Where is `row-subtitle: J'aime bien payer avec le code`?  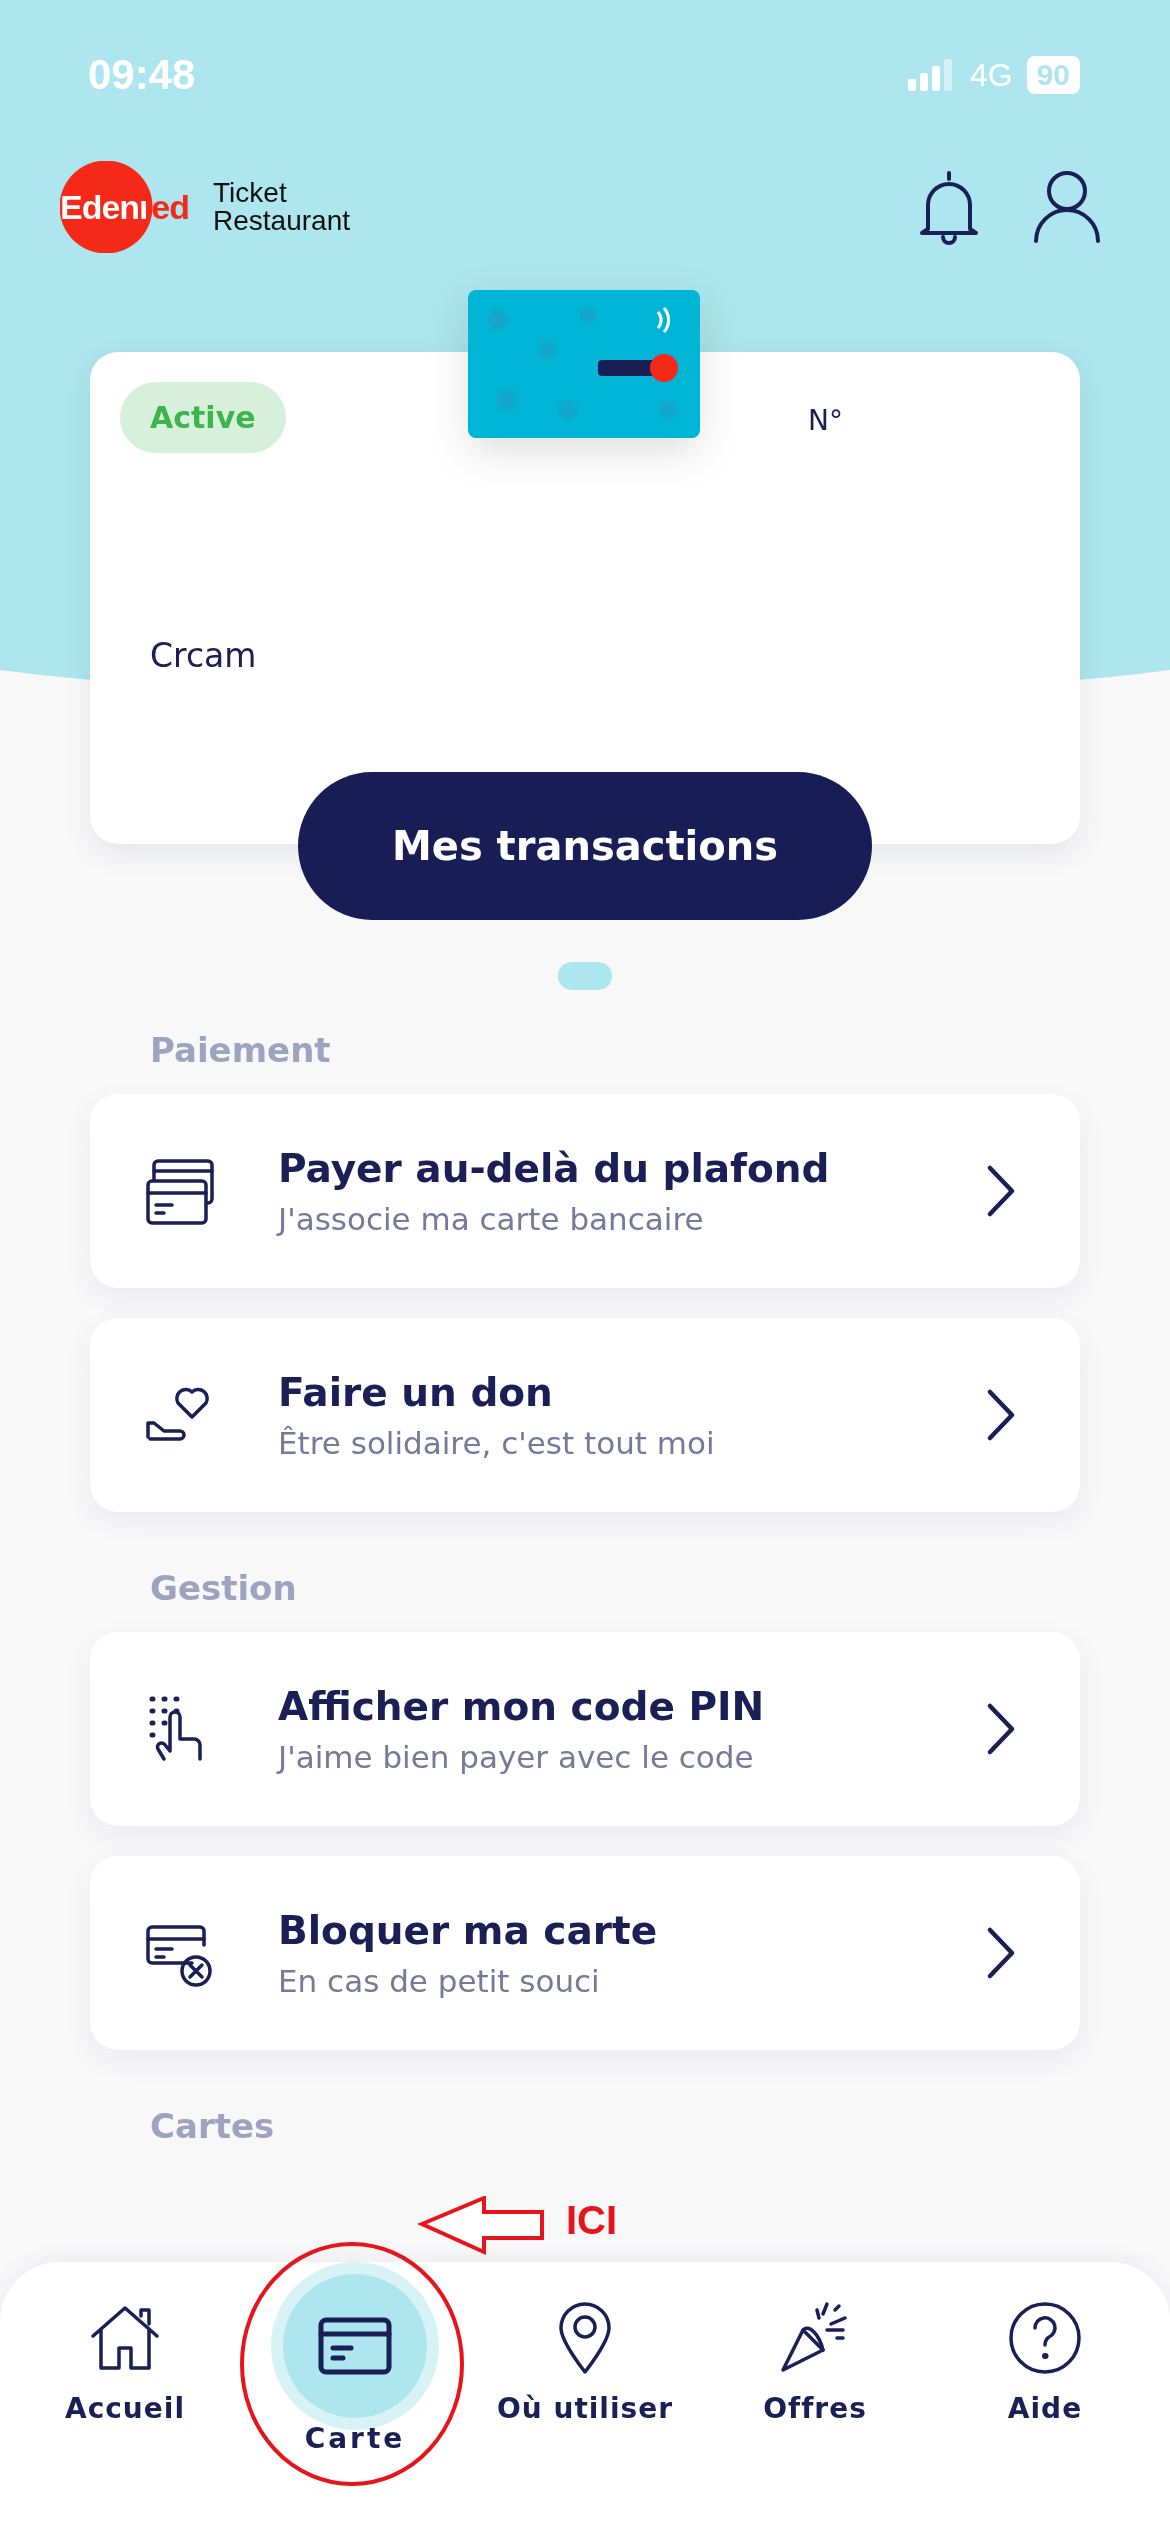 row-subtitle: J'aime bien payer avec le code is located at coordinates (516, 1756).